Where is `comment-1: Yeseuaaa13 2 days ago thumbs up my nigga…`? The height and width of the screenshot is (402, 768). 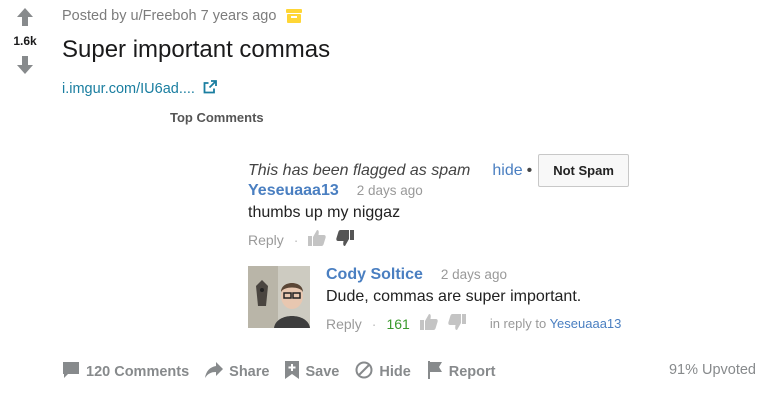 comment-1: Yeseuaaa13 2 days ago thumbs up my nigga… is located at coordinates (335, 215).